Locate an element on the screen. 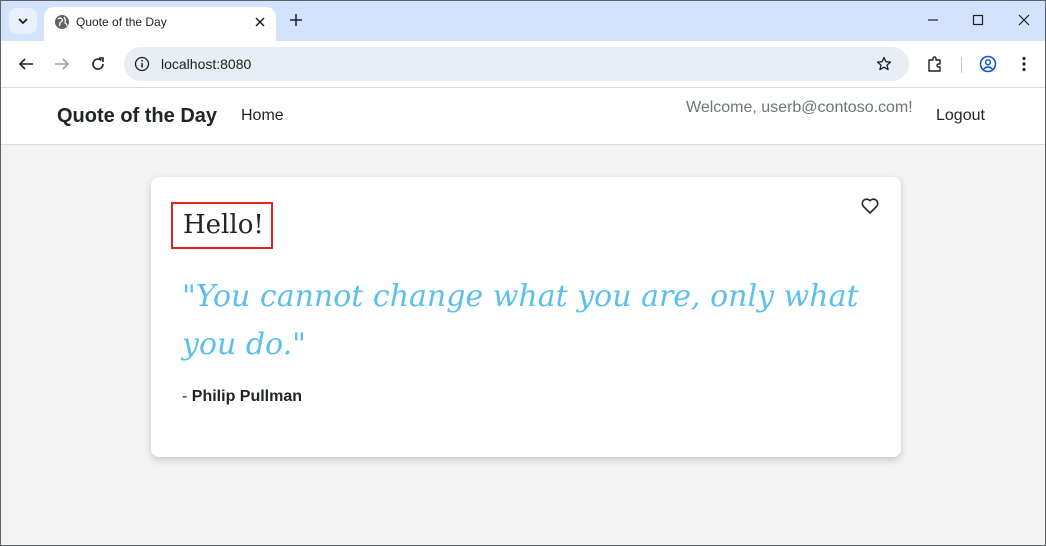 The height and width of the screenshot is (546, 1046). address-bar: localhost:8080 is located at coordinates (516, 64).